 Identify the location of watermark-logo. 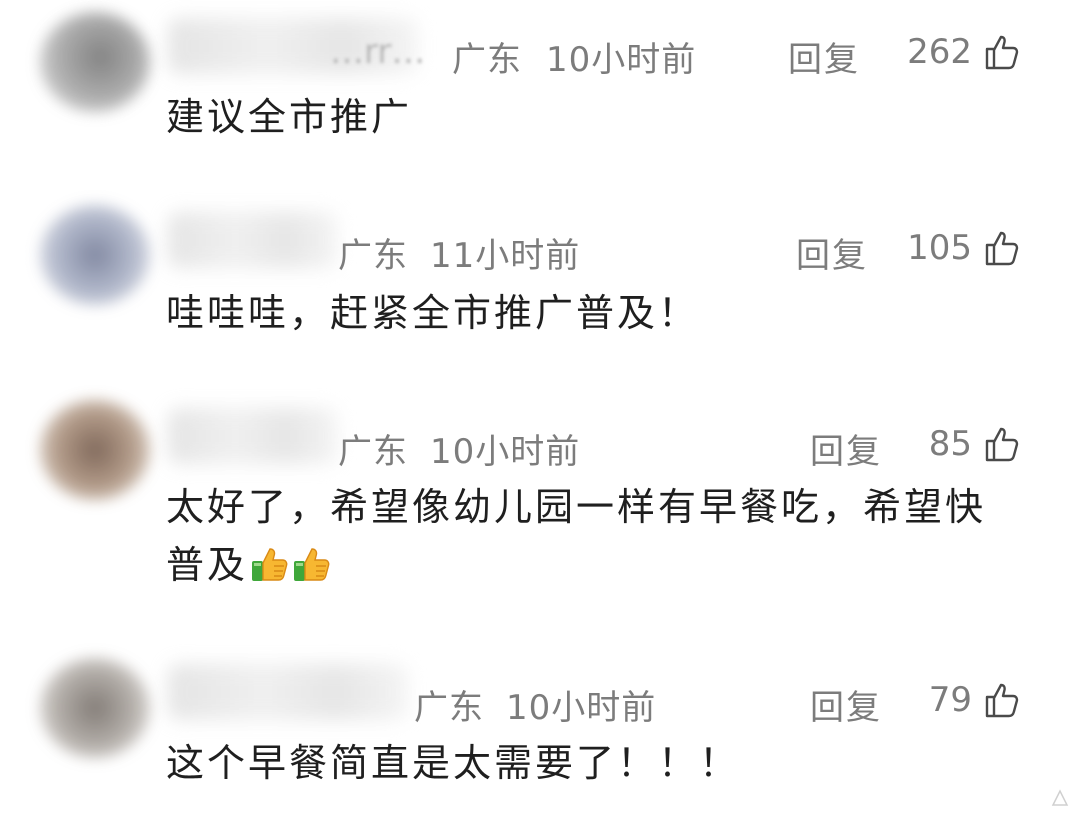
(1061, 798).